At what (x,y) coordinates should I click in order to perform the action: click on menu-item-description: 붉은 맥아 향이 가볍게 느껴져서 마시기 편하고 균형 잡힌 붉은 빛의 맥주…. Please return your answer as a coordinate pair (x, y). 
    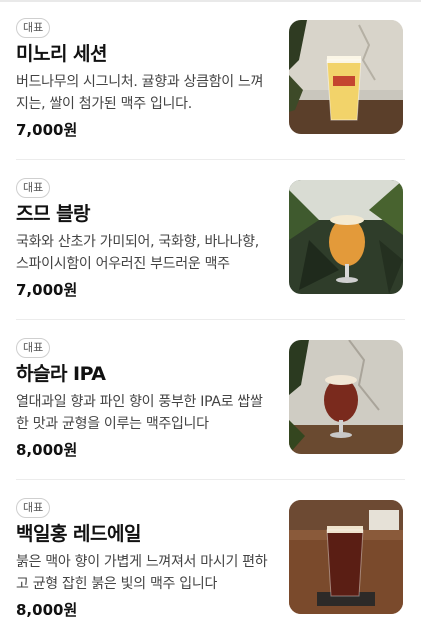
    Looking at the image, I should click on (142, 573).